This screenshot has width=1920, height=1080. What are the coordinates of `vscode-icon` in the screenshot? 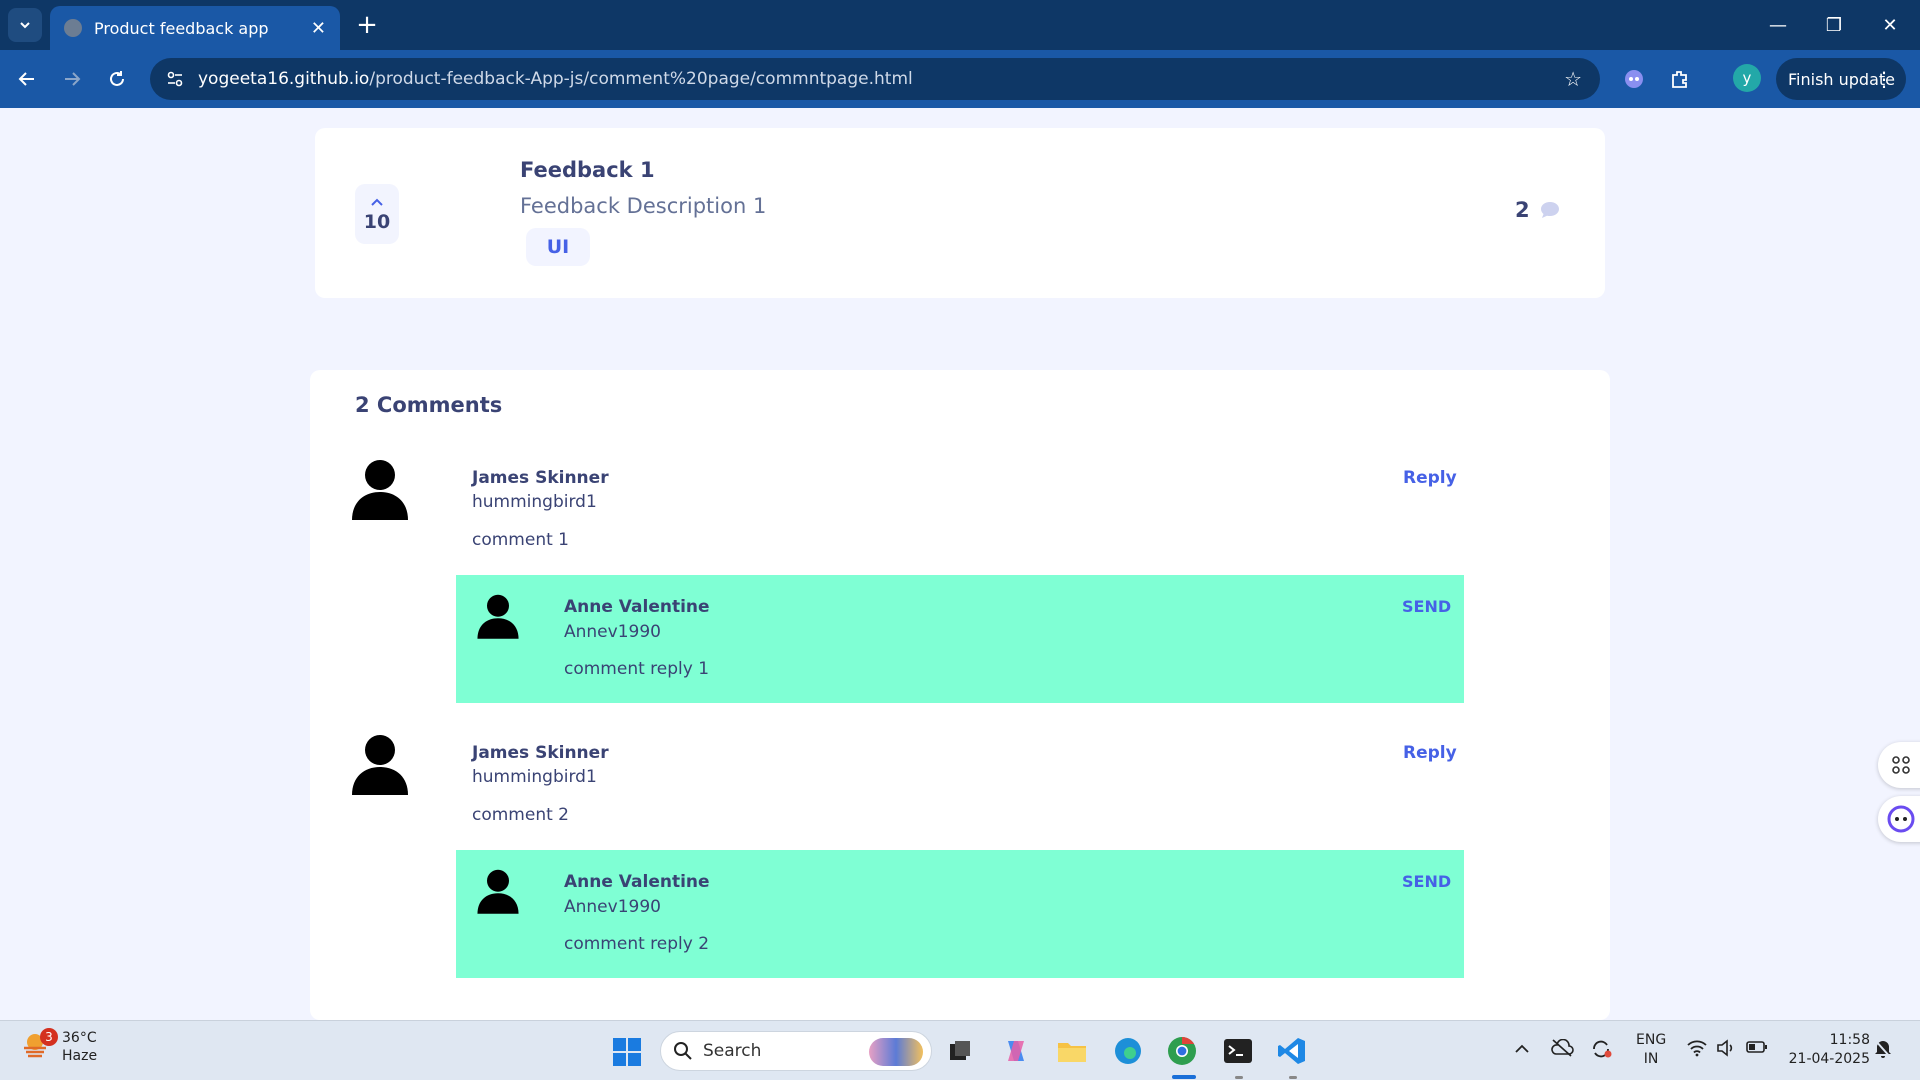 It's located at (1292, 1051).